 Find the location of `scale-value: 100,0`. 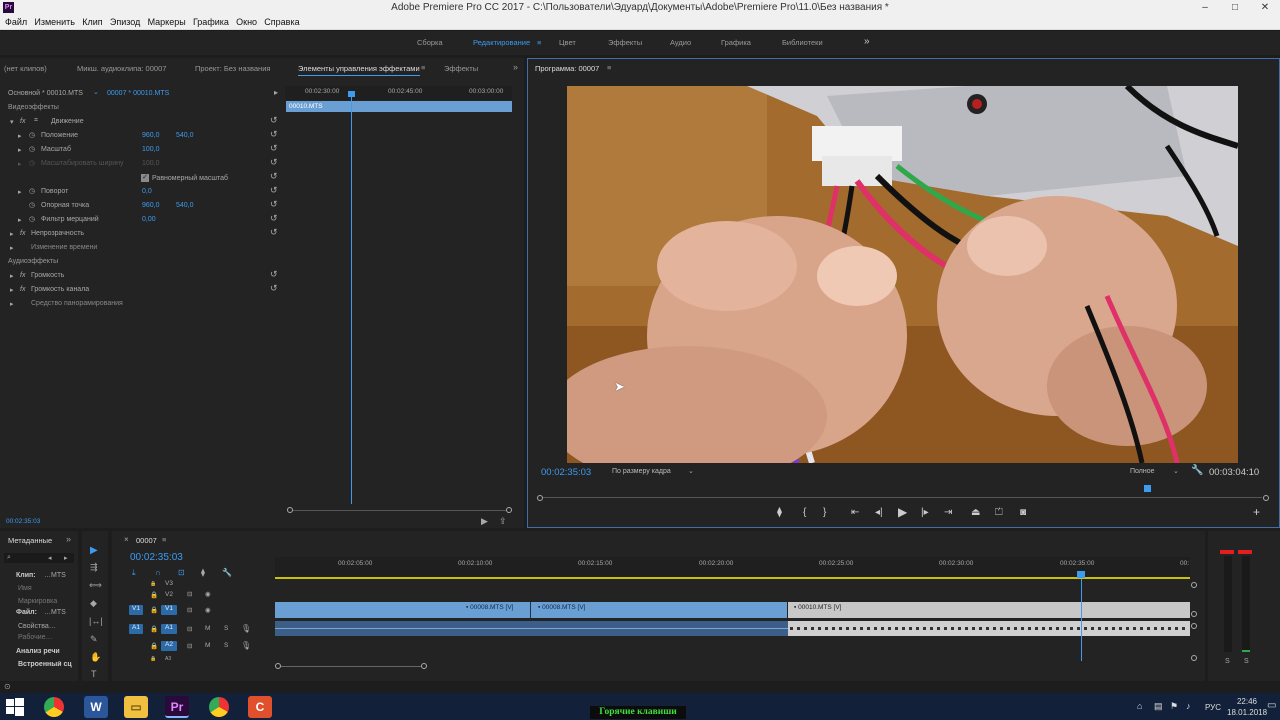

scale-value: 100,0 is located at coordinates (151, 149).